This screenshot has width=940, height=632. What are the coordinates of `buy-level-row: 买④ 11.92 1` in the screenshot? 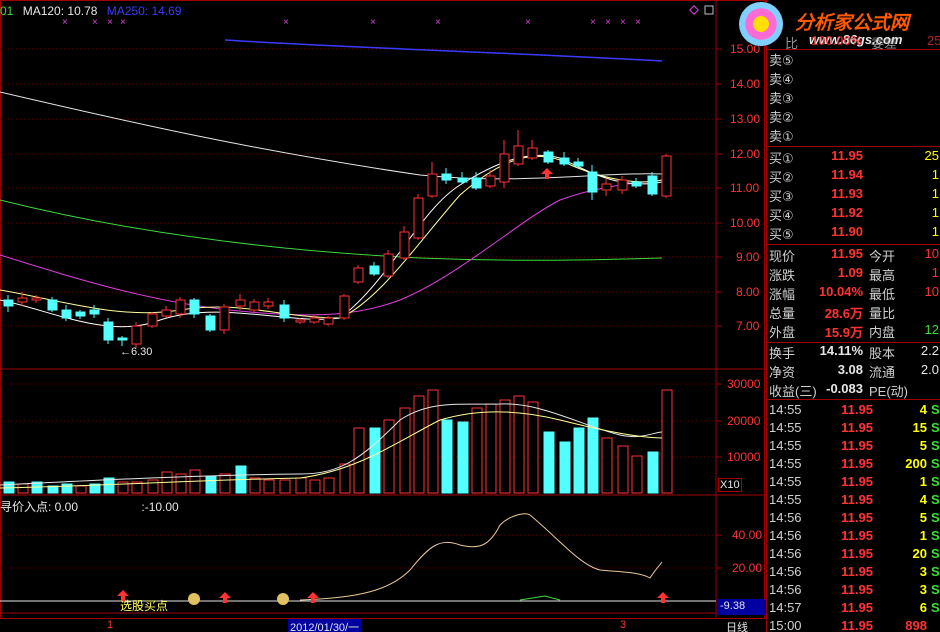 It's located at (853, 214).